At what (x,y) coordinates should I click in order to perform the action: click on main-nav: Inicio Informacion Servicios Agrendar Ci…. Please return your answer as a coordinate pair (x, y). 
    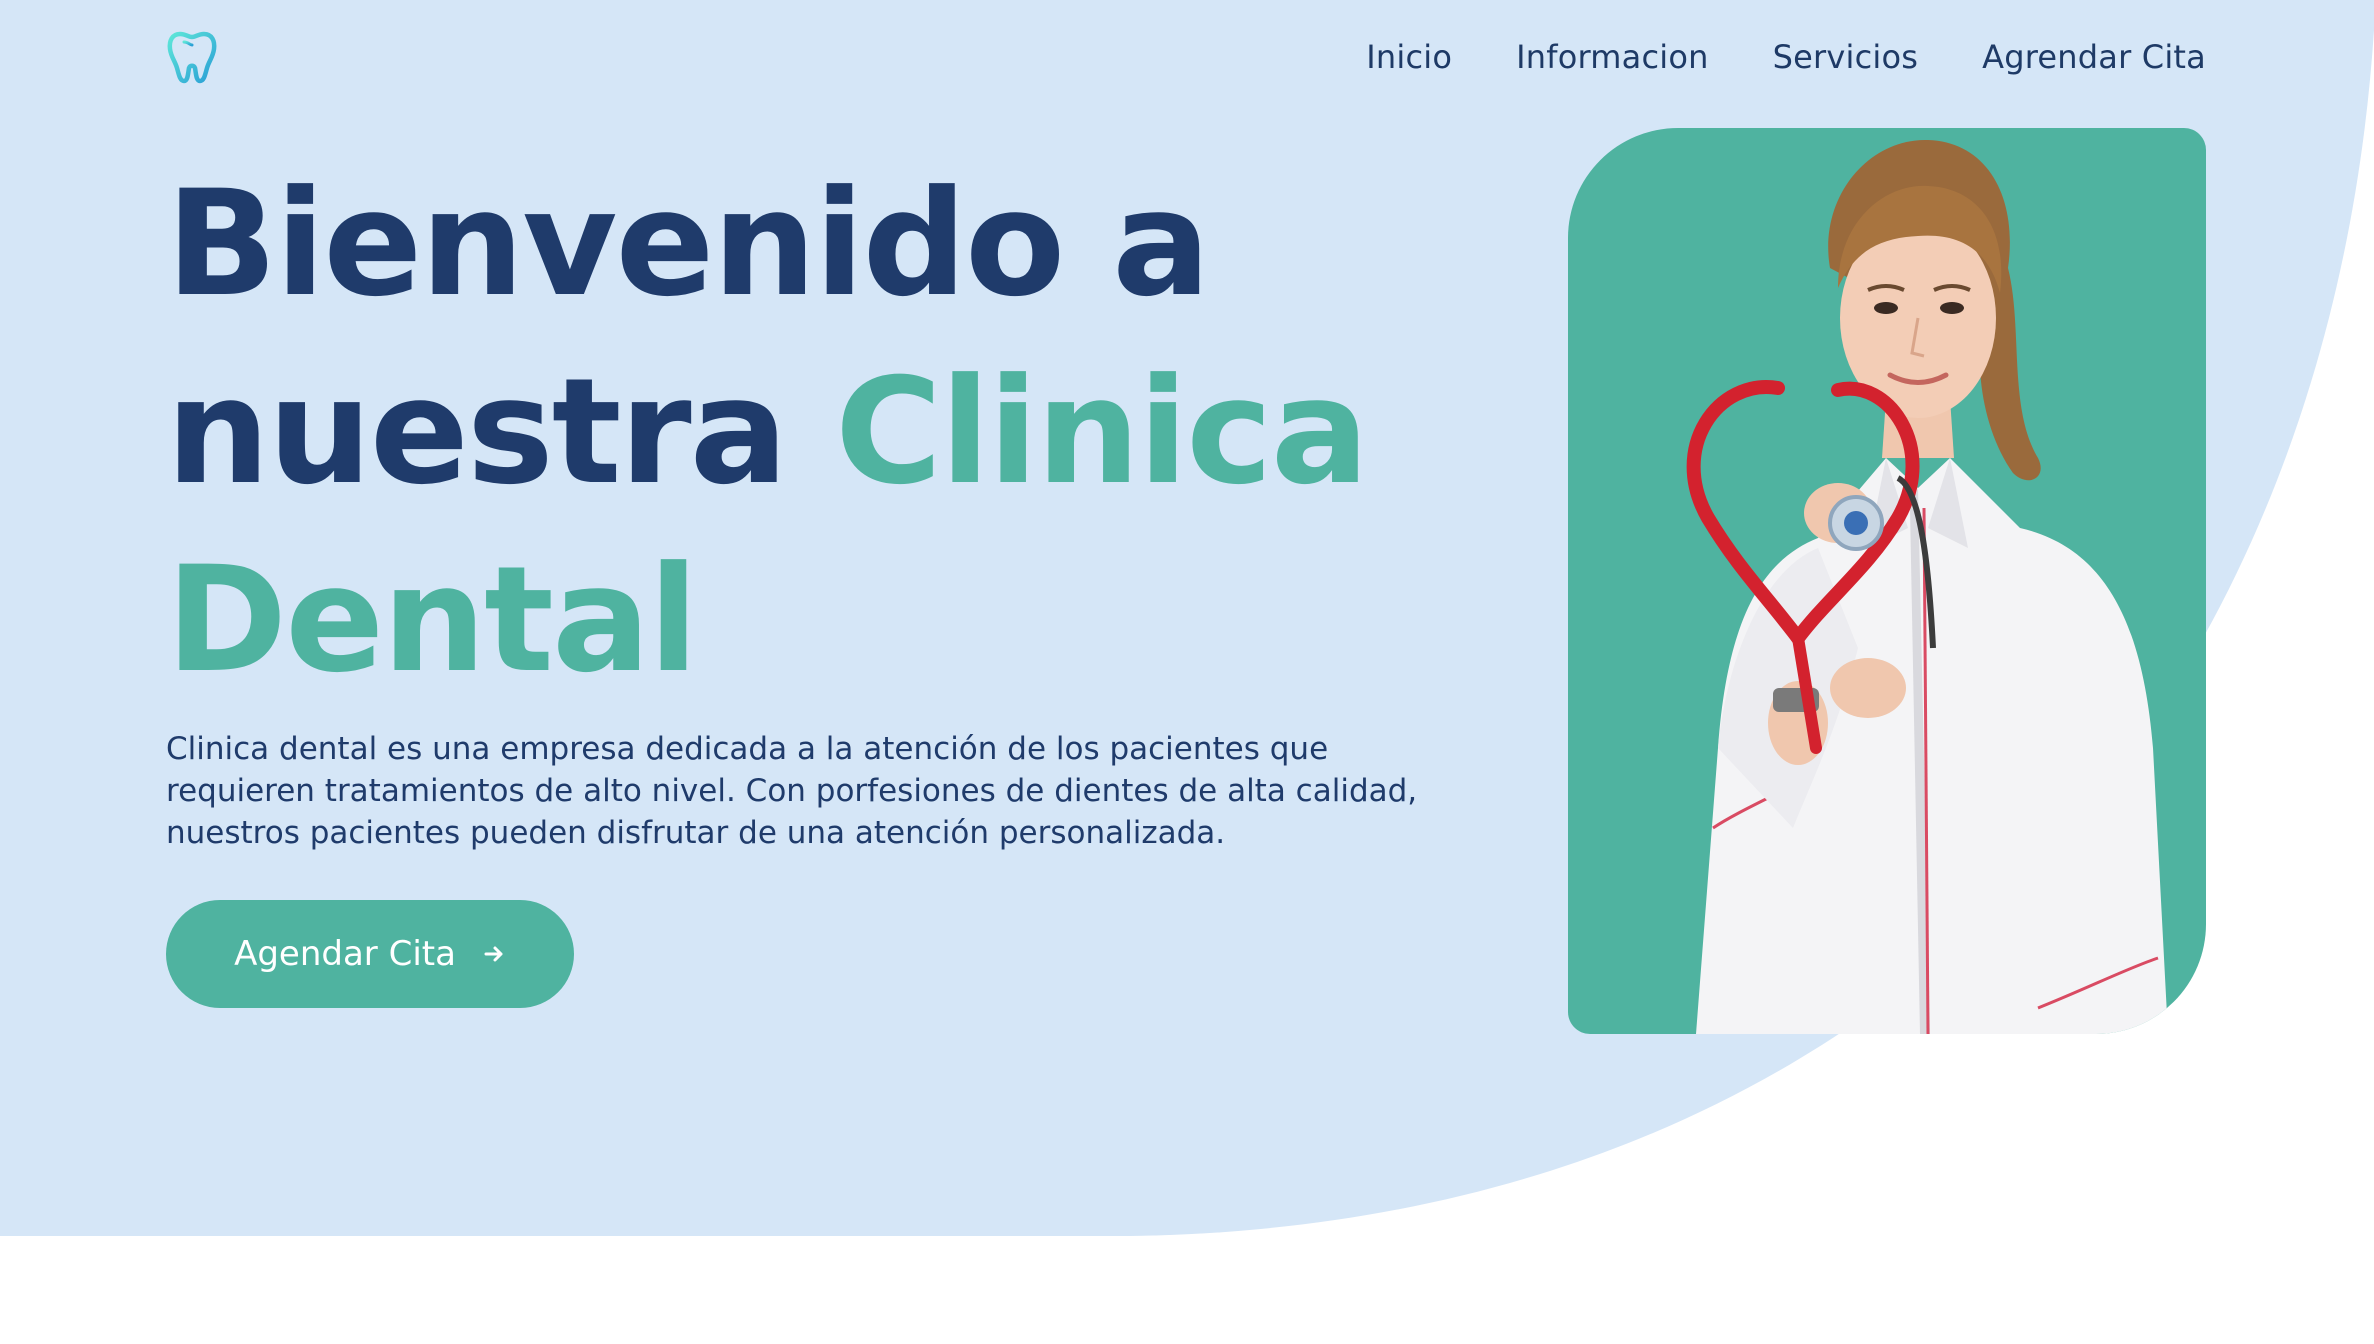
    Looking at the image, I should click on (1786, 57).